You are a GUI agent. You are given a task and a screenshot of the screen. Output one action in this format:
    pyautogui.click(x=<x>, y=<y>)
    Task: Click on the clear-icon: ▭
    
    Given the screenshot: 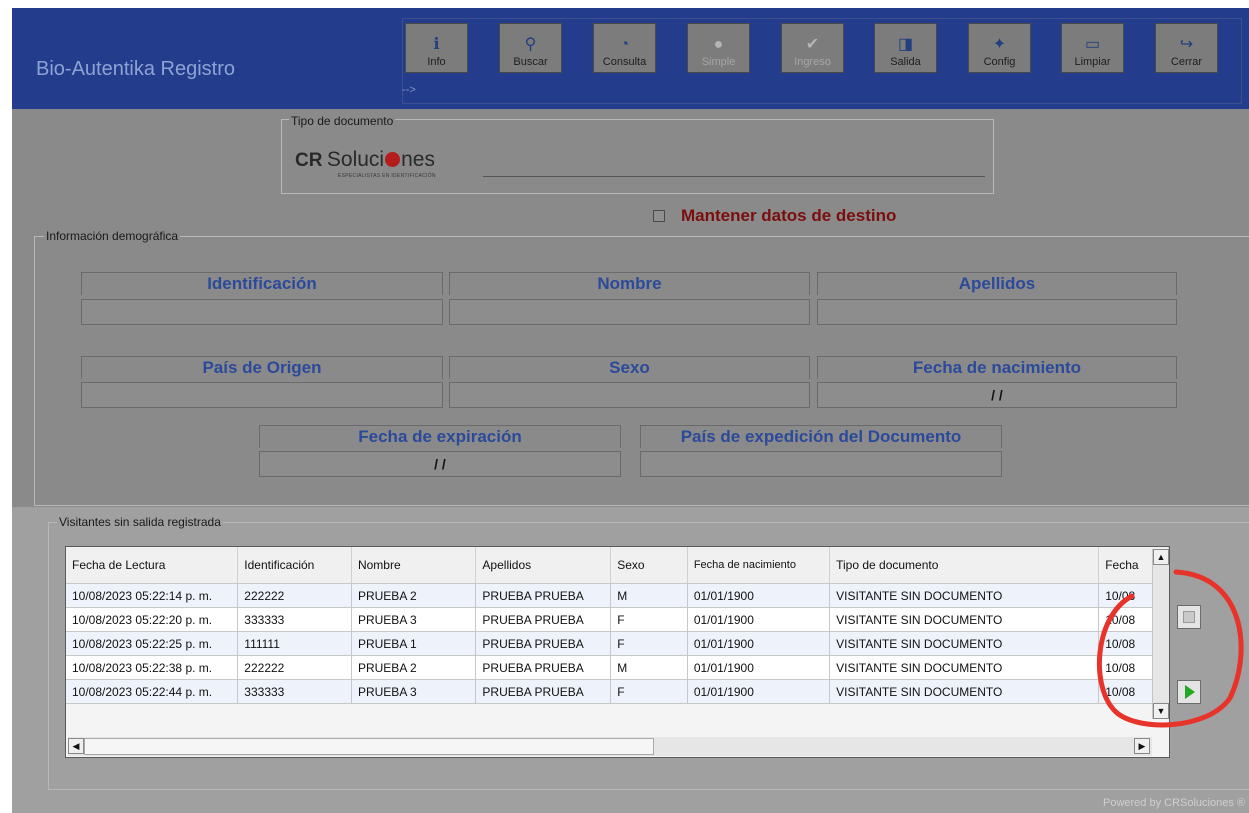 What is the action you would take?
    pyautogui.click(x=1092, y=44)
    